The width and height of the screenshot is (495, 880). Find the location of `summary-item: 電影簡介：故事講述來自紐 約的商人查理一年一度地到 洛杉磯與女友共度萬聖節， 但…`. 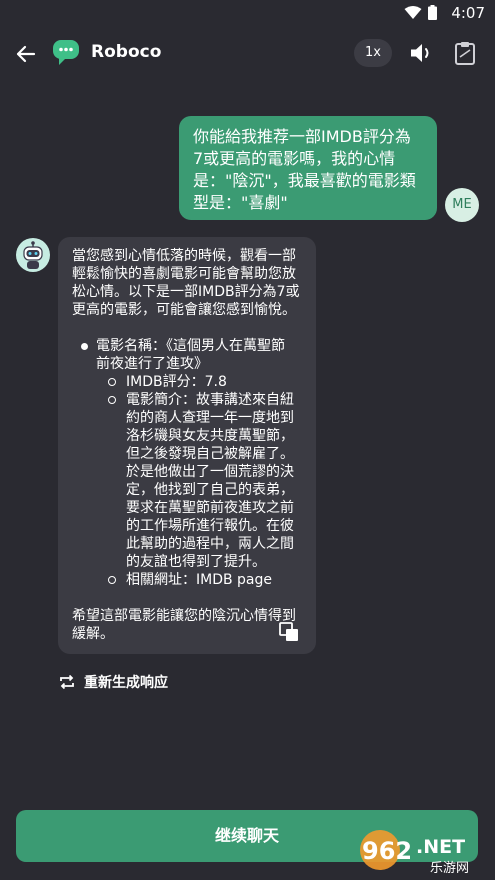

summary-item: 電影簡介：故事講述來自紐 約的商人查理一年一度地到 洛杉磯與女友共度萬聖節， 但… is located at coordinates (199, 481).